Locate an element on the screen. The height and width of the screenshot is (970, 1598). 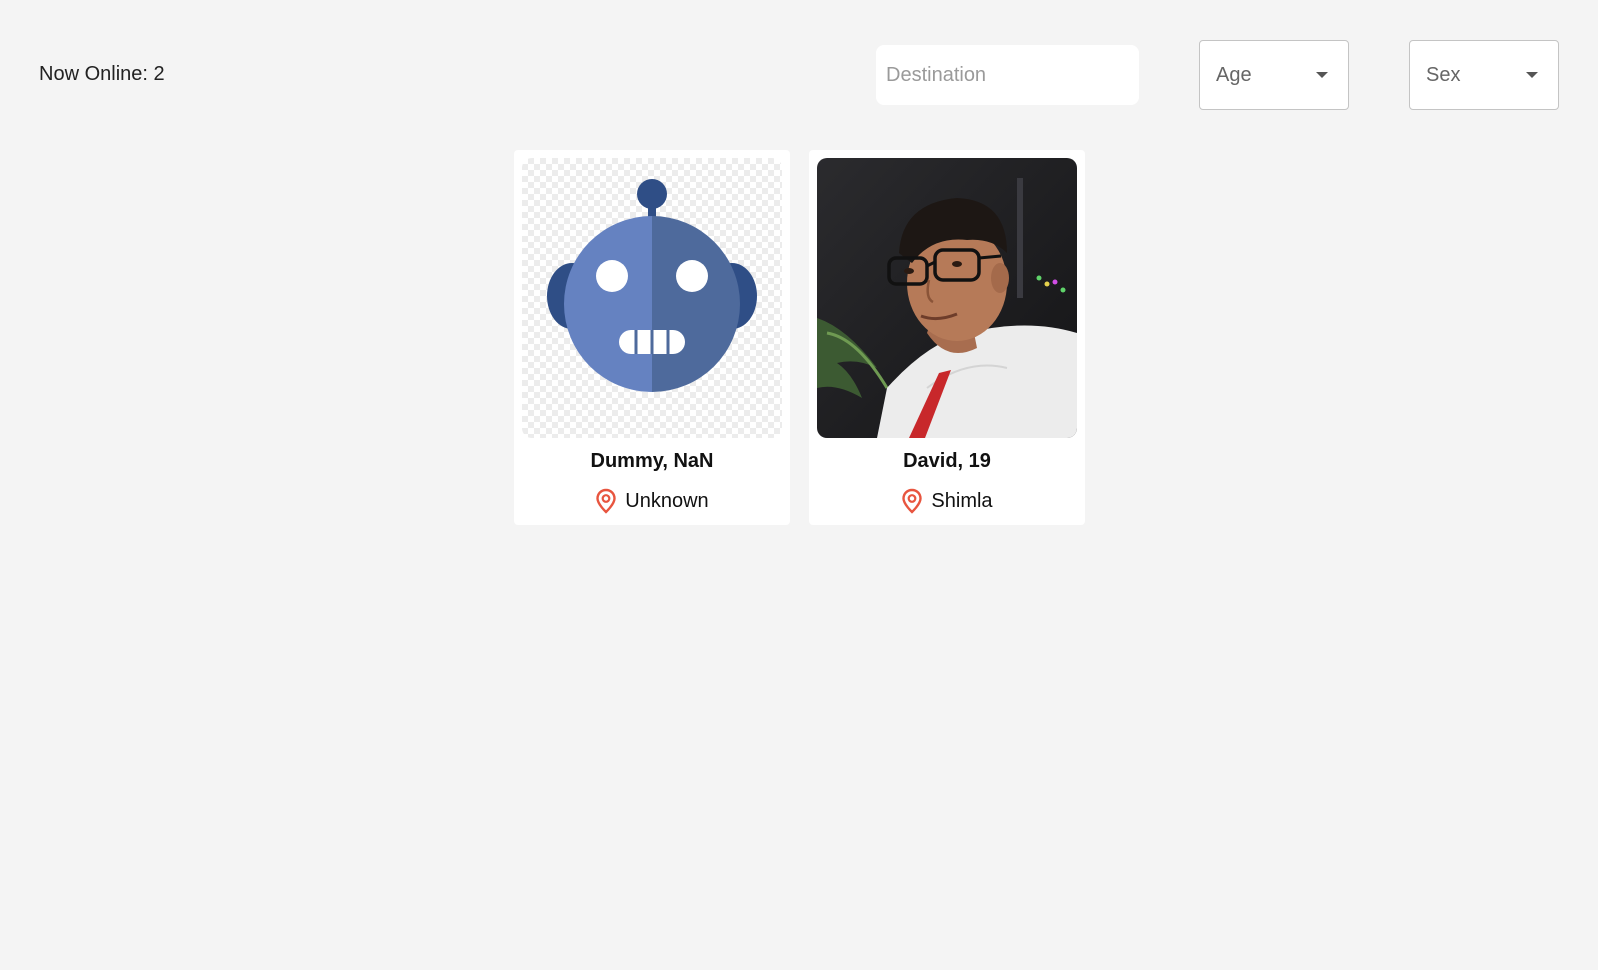
online-count: Now Online: 2 is located at coordinates (102, 74).